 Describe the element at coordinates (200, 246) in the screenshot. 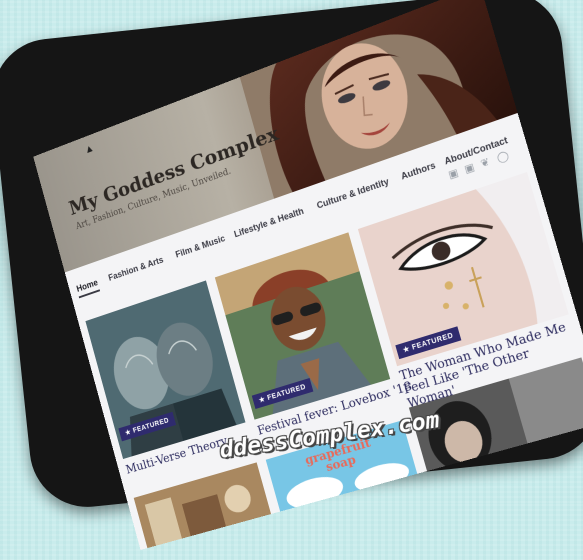

I see `nav-item-film-music: Film & Music` at that location.